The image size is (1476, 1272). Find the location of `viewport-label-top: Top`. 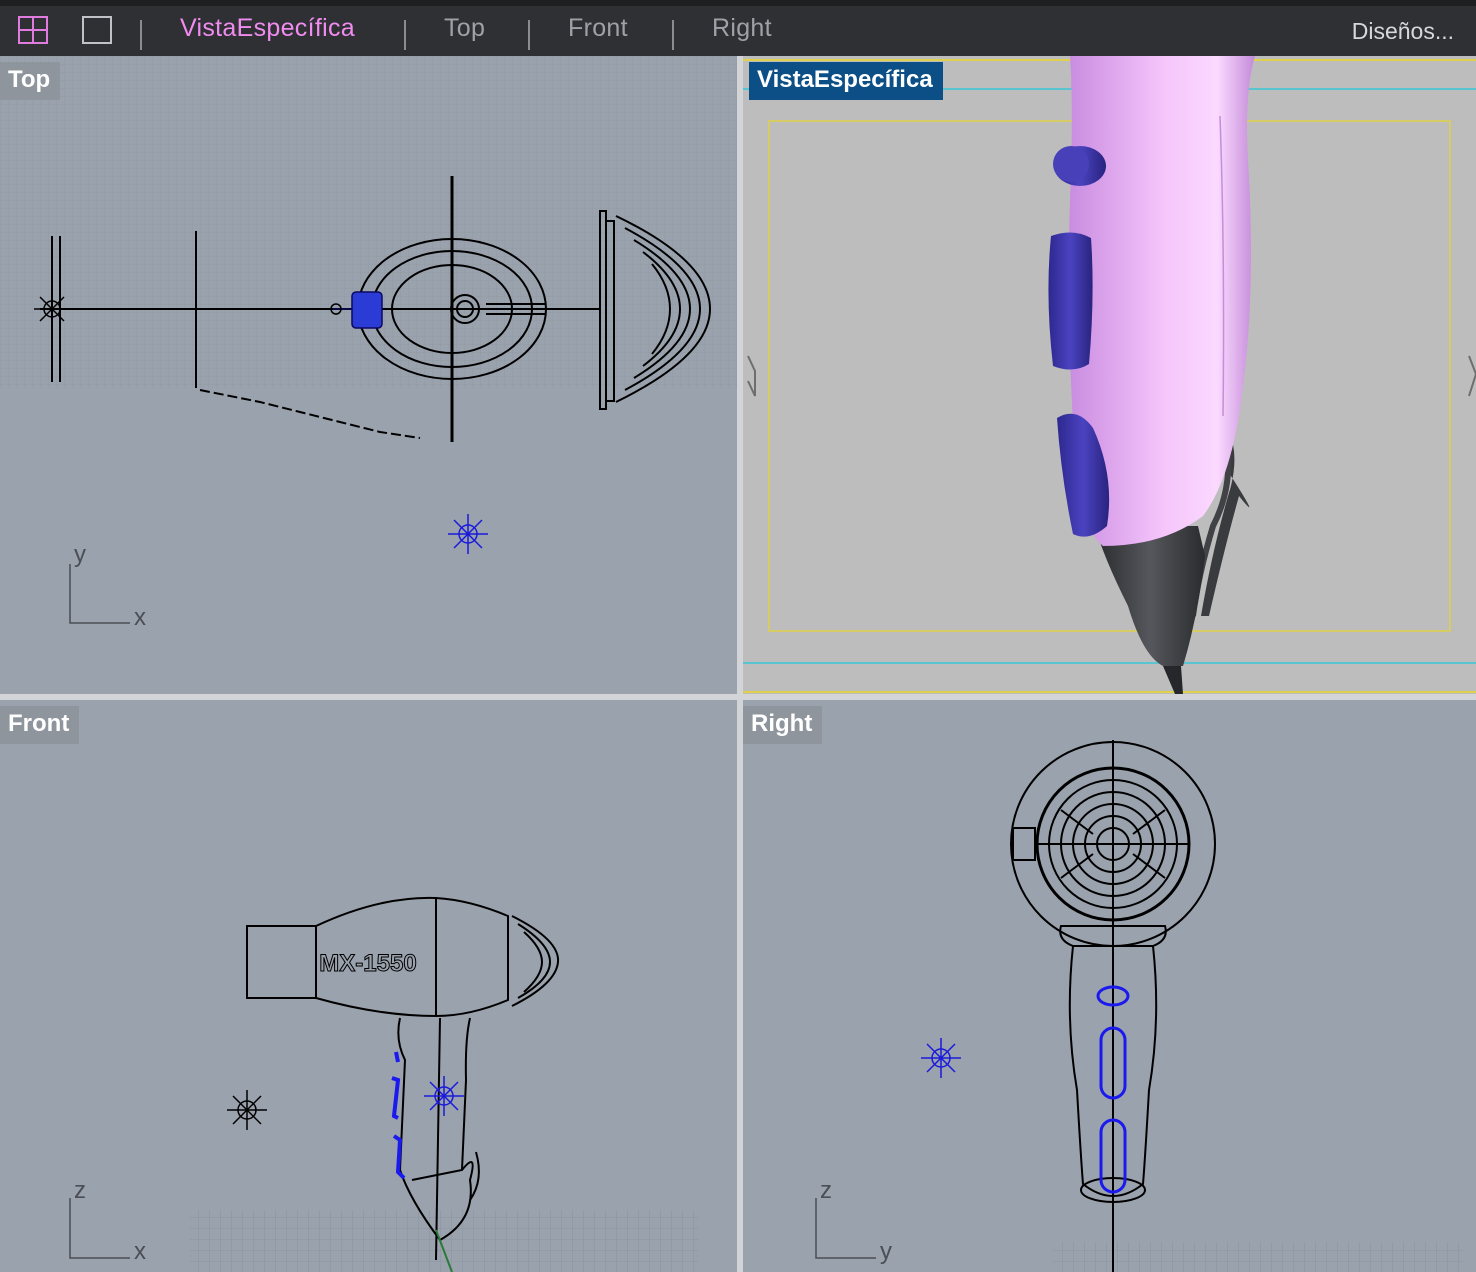

viewport-label-top: Top is located at coordinates (30, 81).